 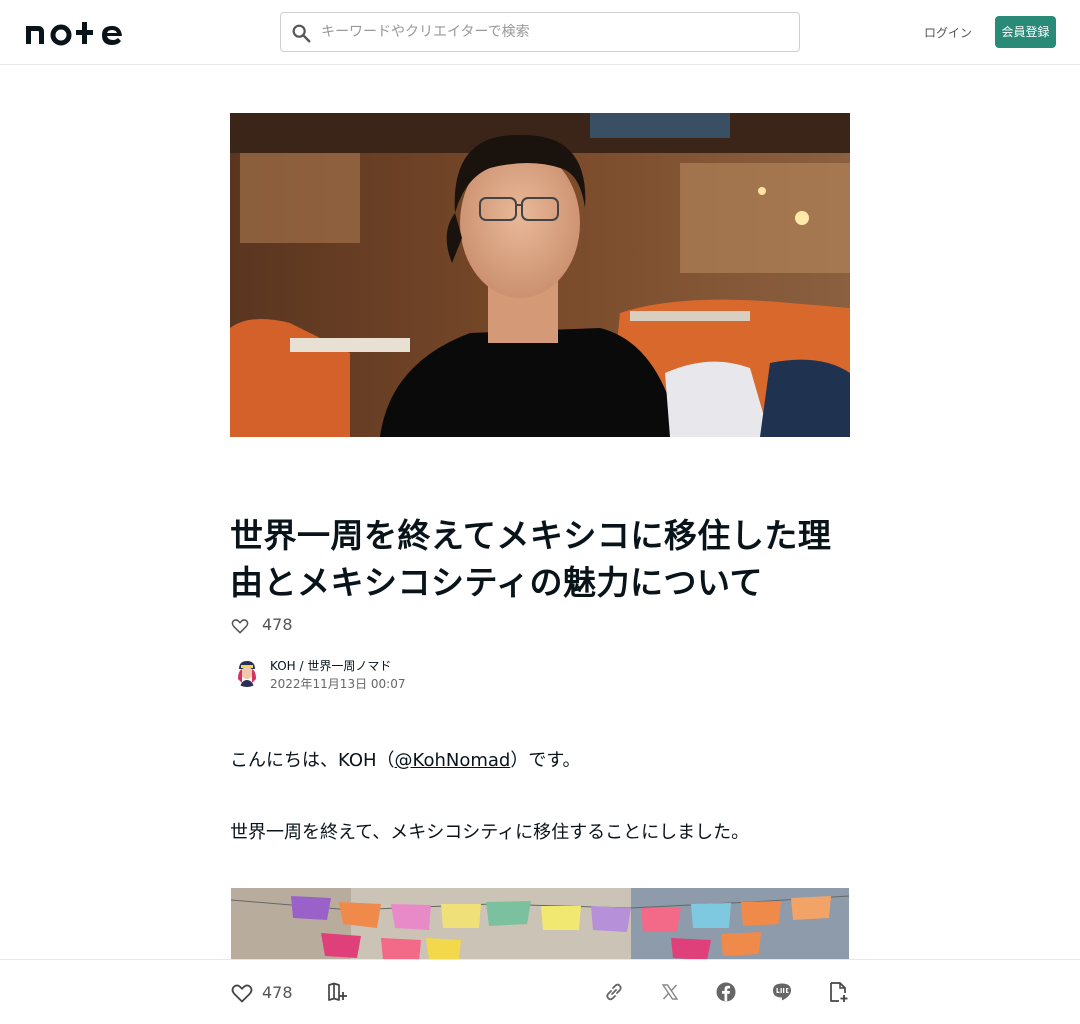 I want to click on site-header: ログイン 会員登録, so click(x=540, y=32).